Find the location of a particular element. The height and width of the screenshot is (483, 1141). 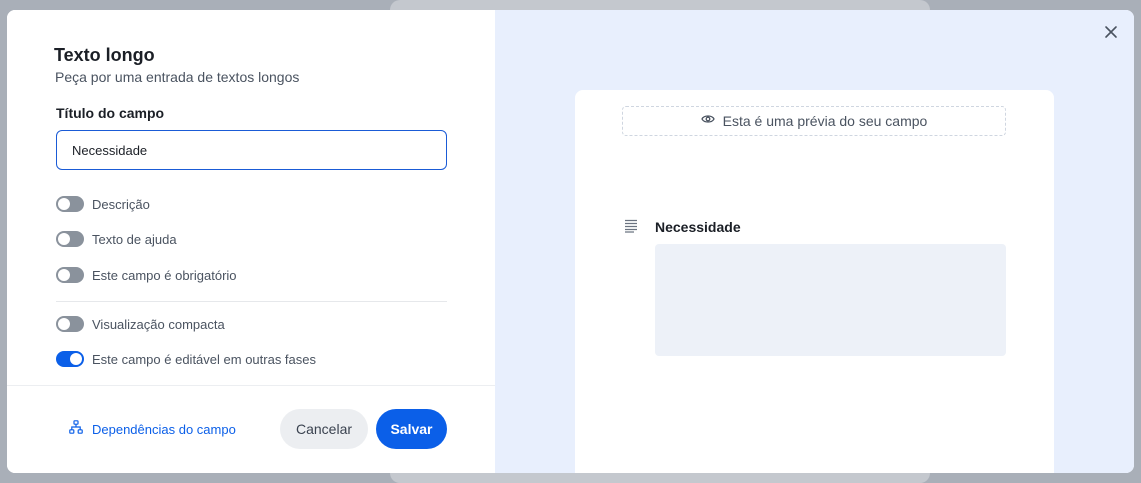

toggle-label: Texto de ajuda is located at coordinates (134, 239).